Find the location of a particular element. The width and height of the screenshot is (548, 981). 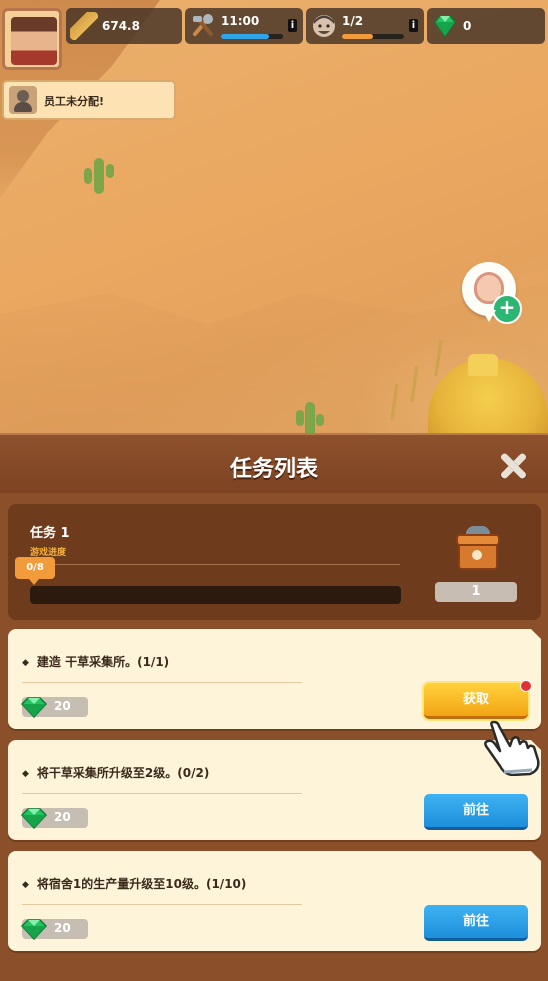

hire-worker-bubble: + is located at coordinates (492, 293).